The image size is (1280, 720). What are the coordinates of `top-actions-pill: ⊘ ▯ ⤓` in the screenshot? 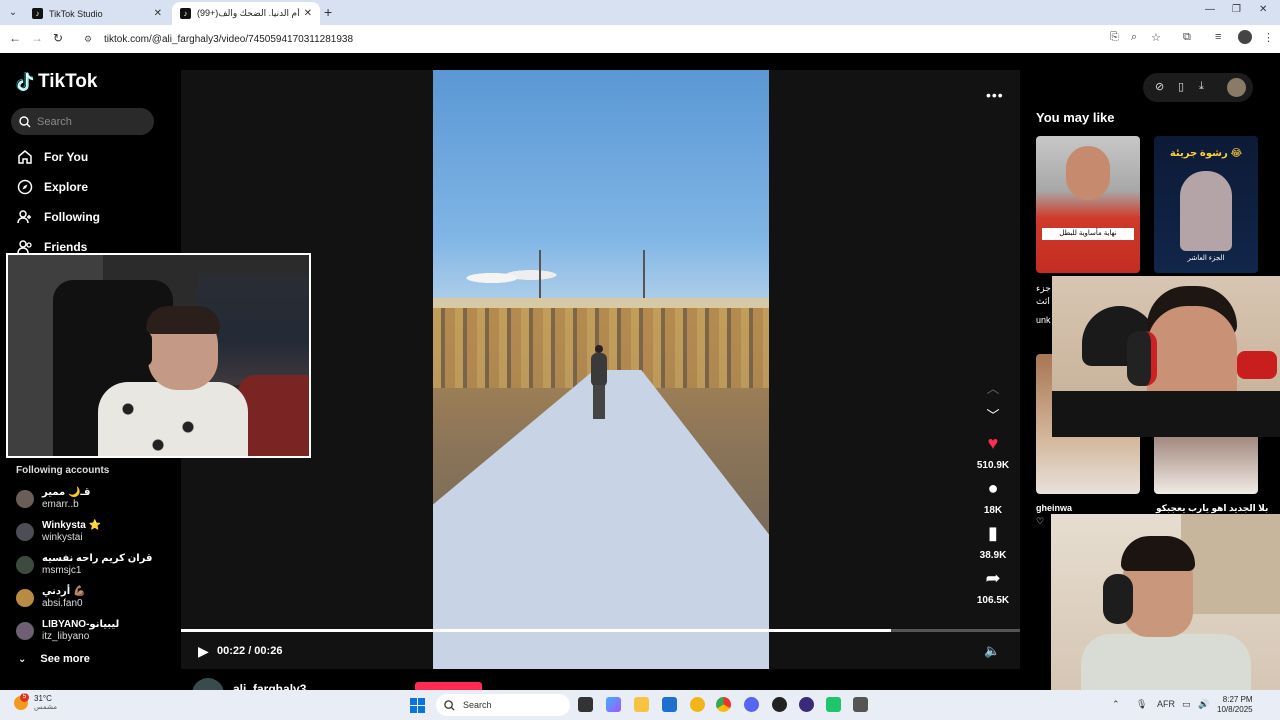 It's located at (1198, 87).